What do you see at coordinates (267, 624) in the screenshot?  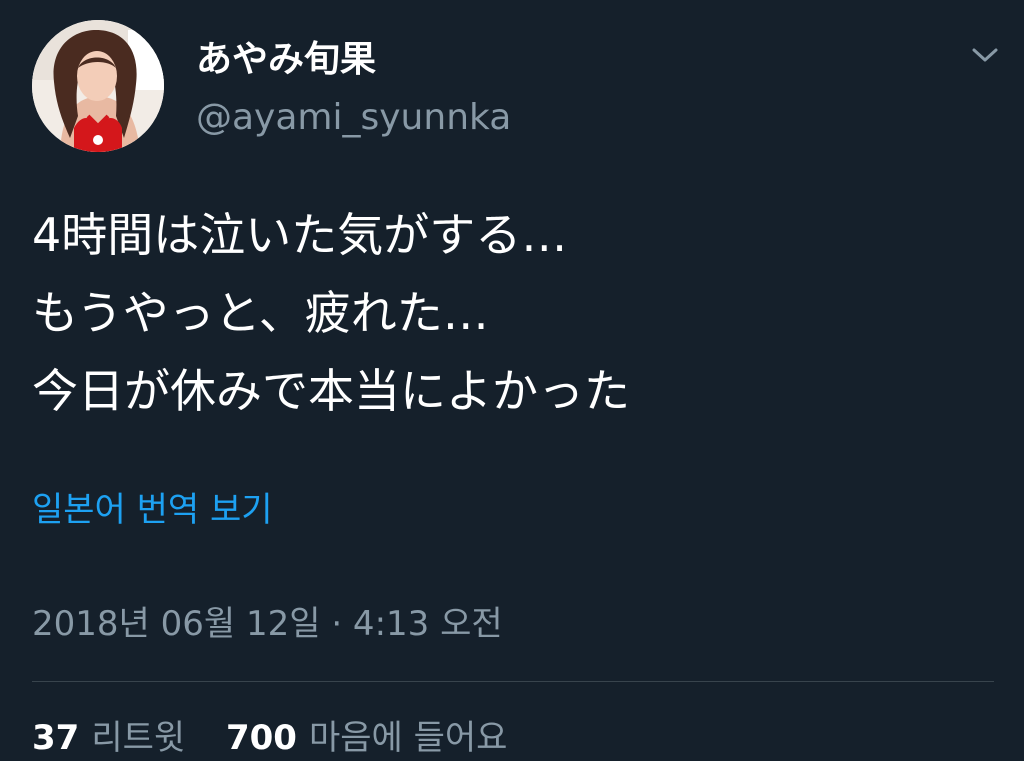 I see `tweet-timestamp: 2018년 06월 12일 · 4:13 오전` at bounding box center [267, 624].